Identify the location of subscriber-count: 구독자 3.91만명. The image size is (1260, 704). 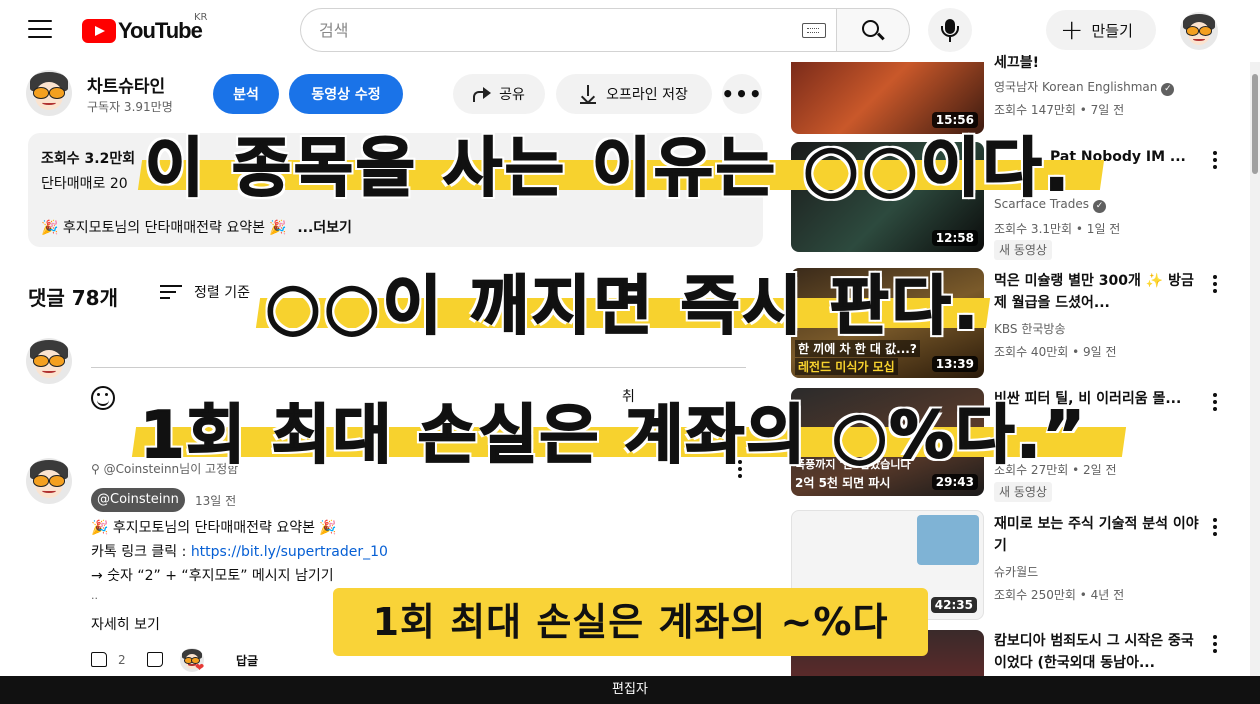
(130, 107).